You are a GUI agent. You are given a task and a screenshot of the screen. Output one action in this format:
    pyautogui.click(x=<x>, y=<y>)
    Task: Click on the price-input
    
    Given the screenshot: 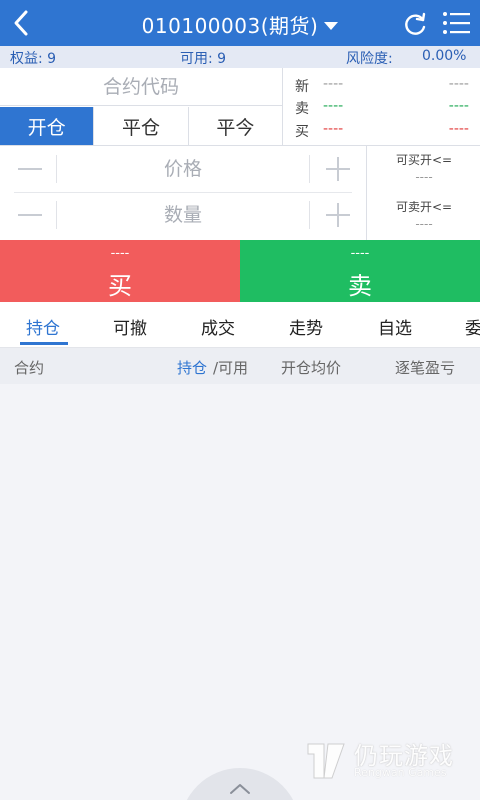 What is the action you would take?
    pyautogui.click(x=183, y=169)
    